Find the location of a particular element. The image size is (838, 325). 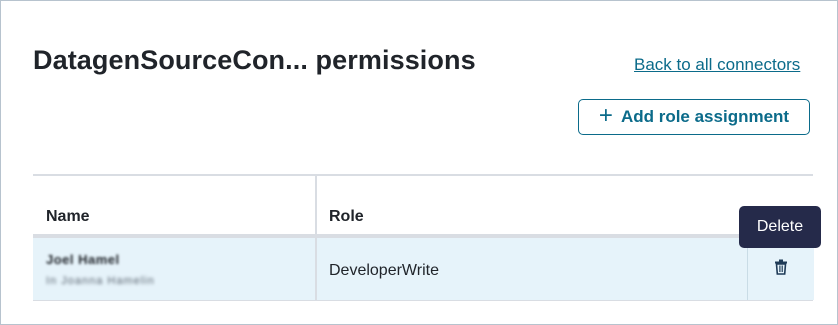

user-cell: Joel Hamel In Joanna Hamelin is located at coordinates (100, 269).